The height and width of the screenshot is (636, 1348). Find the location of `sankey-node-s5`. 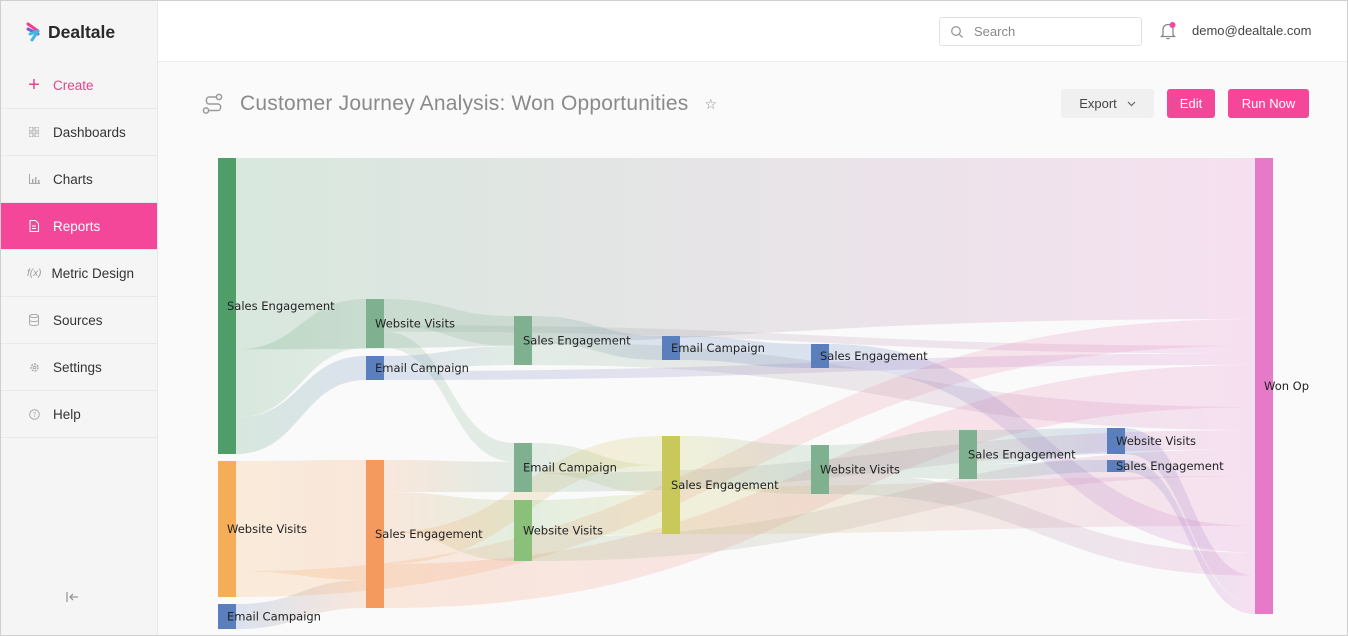

sankey-node-s5 is located at coordinates (968, 454).